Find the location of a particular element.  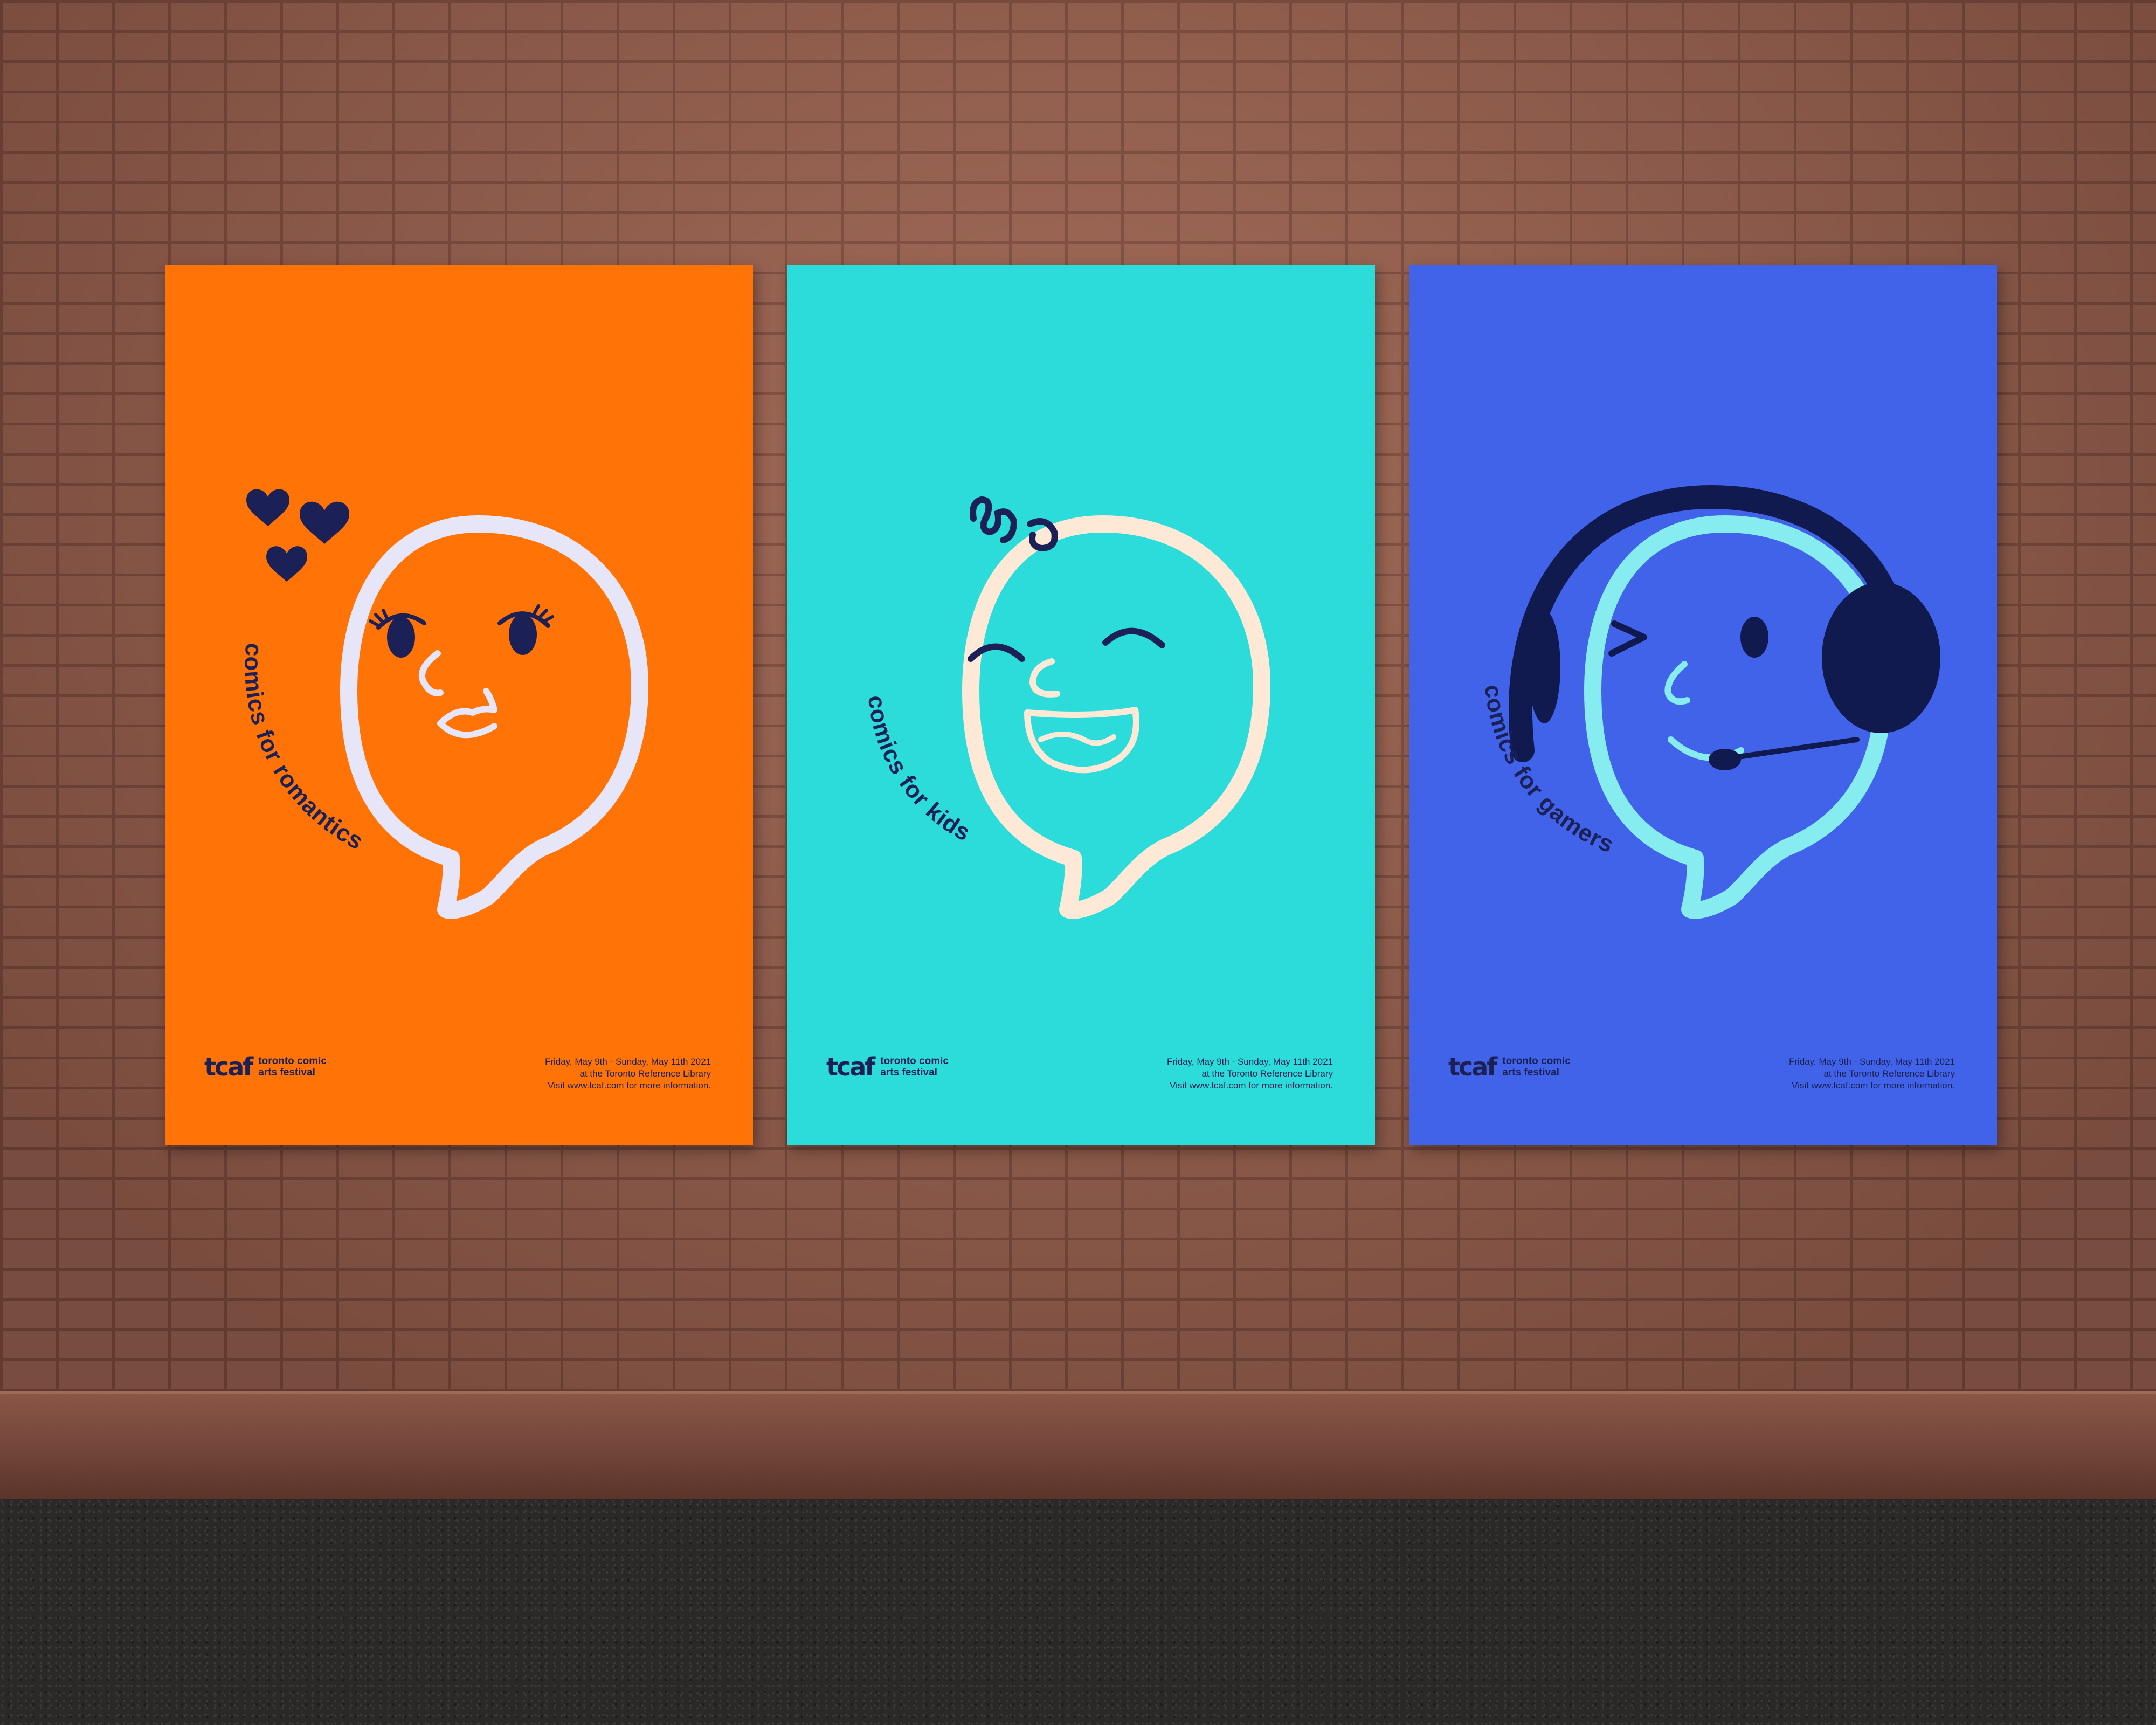

wall-base is located at coordinates (1078, 1446).